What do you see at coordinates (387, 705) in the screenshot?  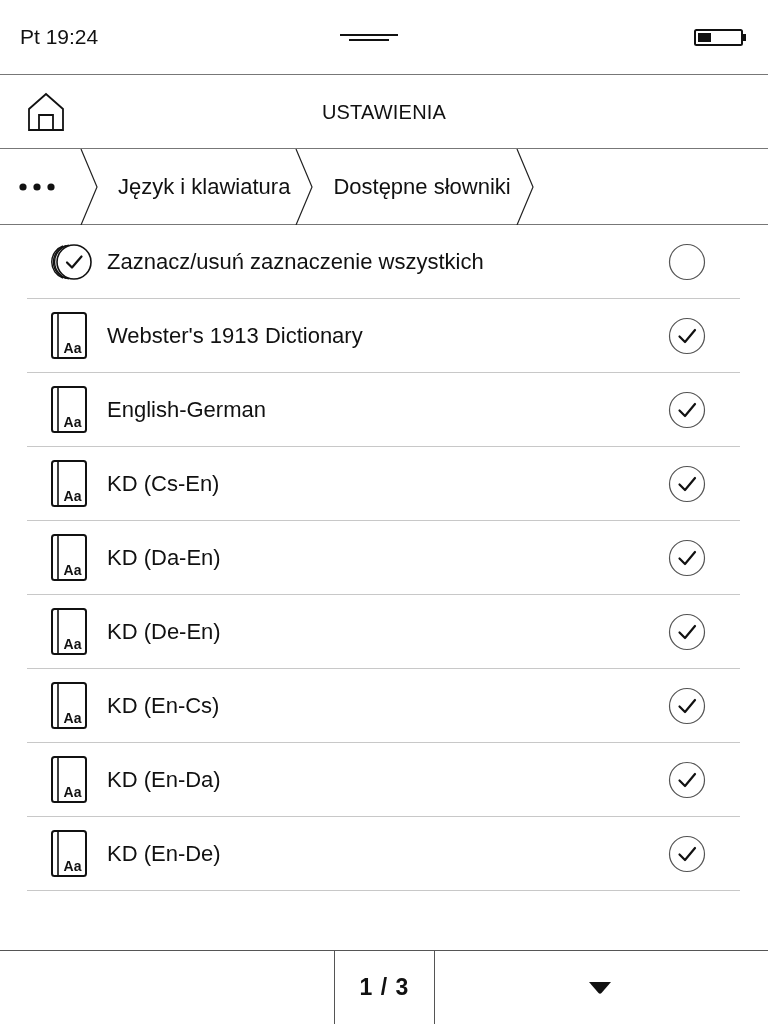 I see `dictionary-name: KD (En-Cs)` at bounding box center [387, 705].